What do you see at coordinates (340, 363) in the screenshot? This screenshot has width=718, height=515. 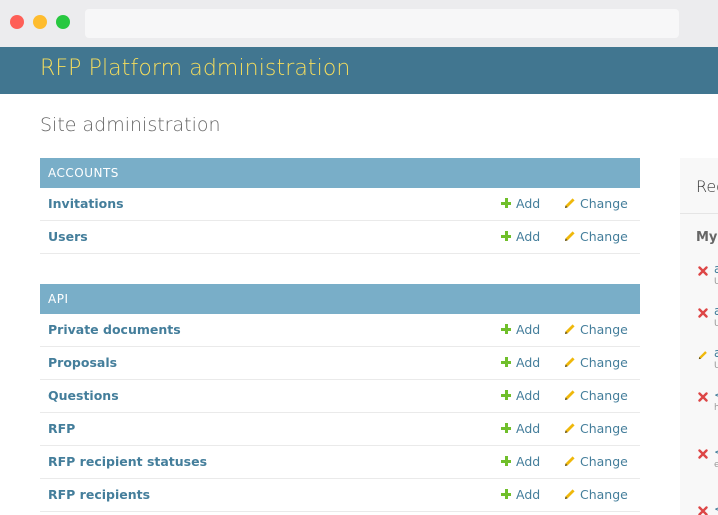 I see `model-row: Proposals Add Change` at bounding box center [340, 363].